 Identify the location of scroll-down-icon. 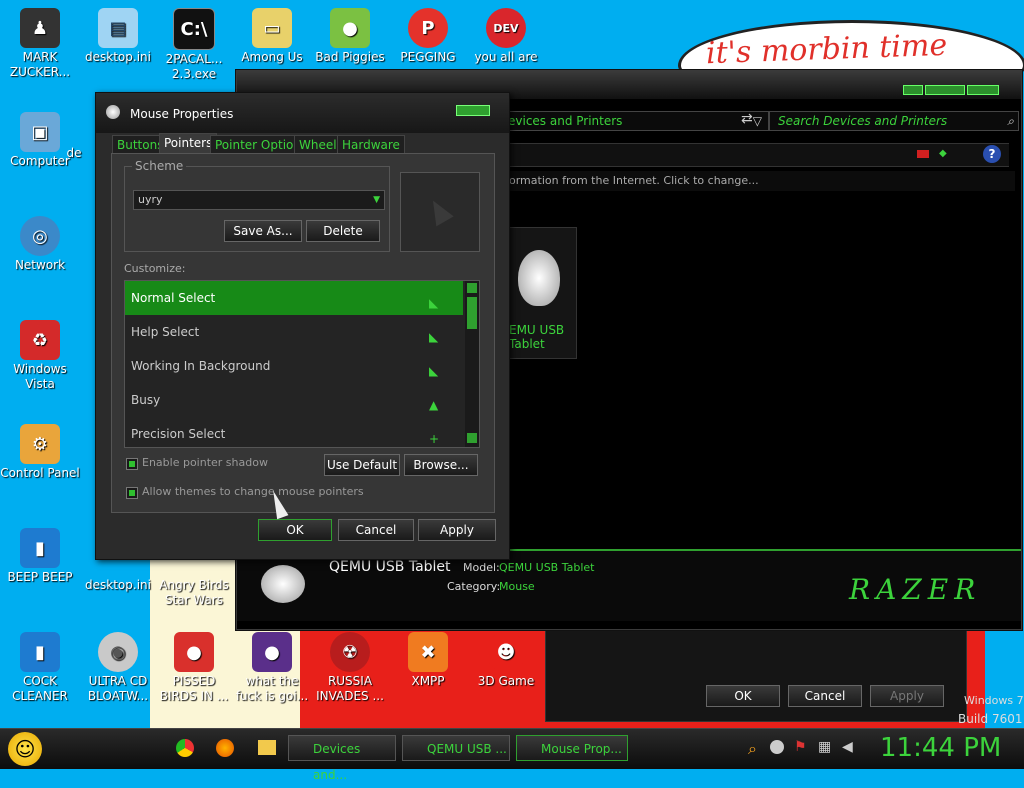
(472, 438).